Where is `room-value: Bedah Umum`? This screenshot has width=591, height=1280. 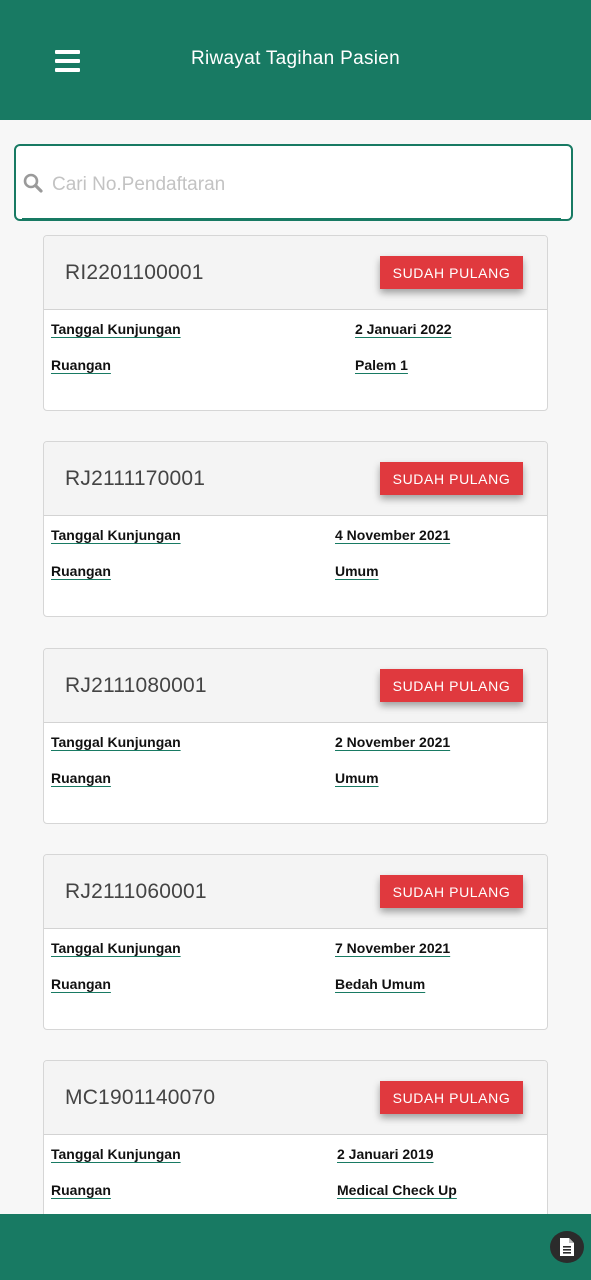 room-value: Bedah Umum is located at coordinates (380, 984).